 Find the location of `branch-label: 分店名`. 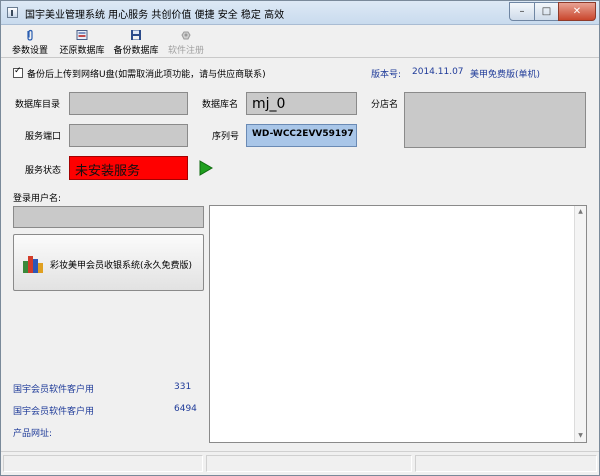

branch-label: 分店名 is located at coordinates (385, 105).